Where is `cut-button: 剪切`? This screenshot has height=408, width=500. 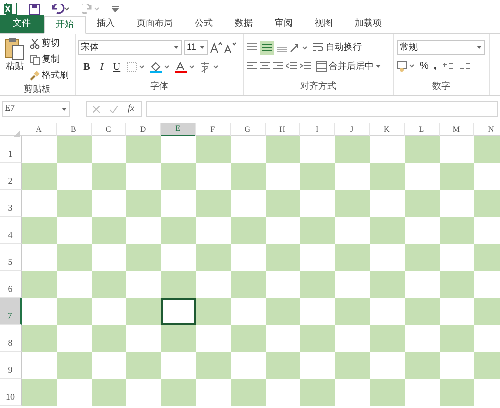 cut-button: 剪切 is located at coordinates (49, 44).